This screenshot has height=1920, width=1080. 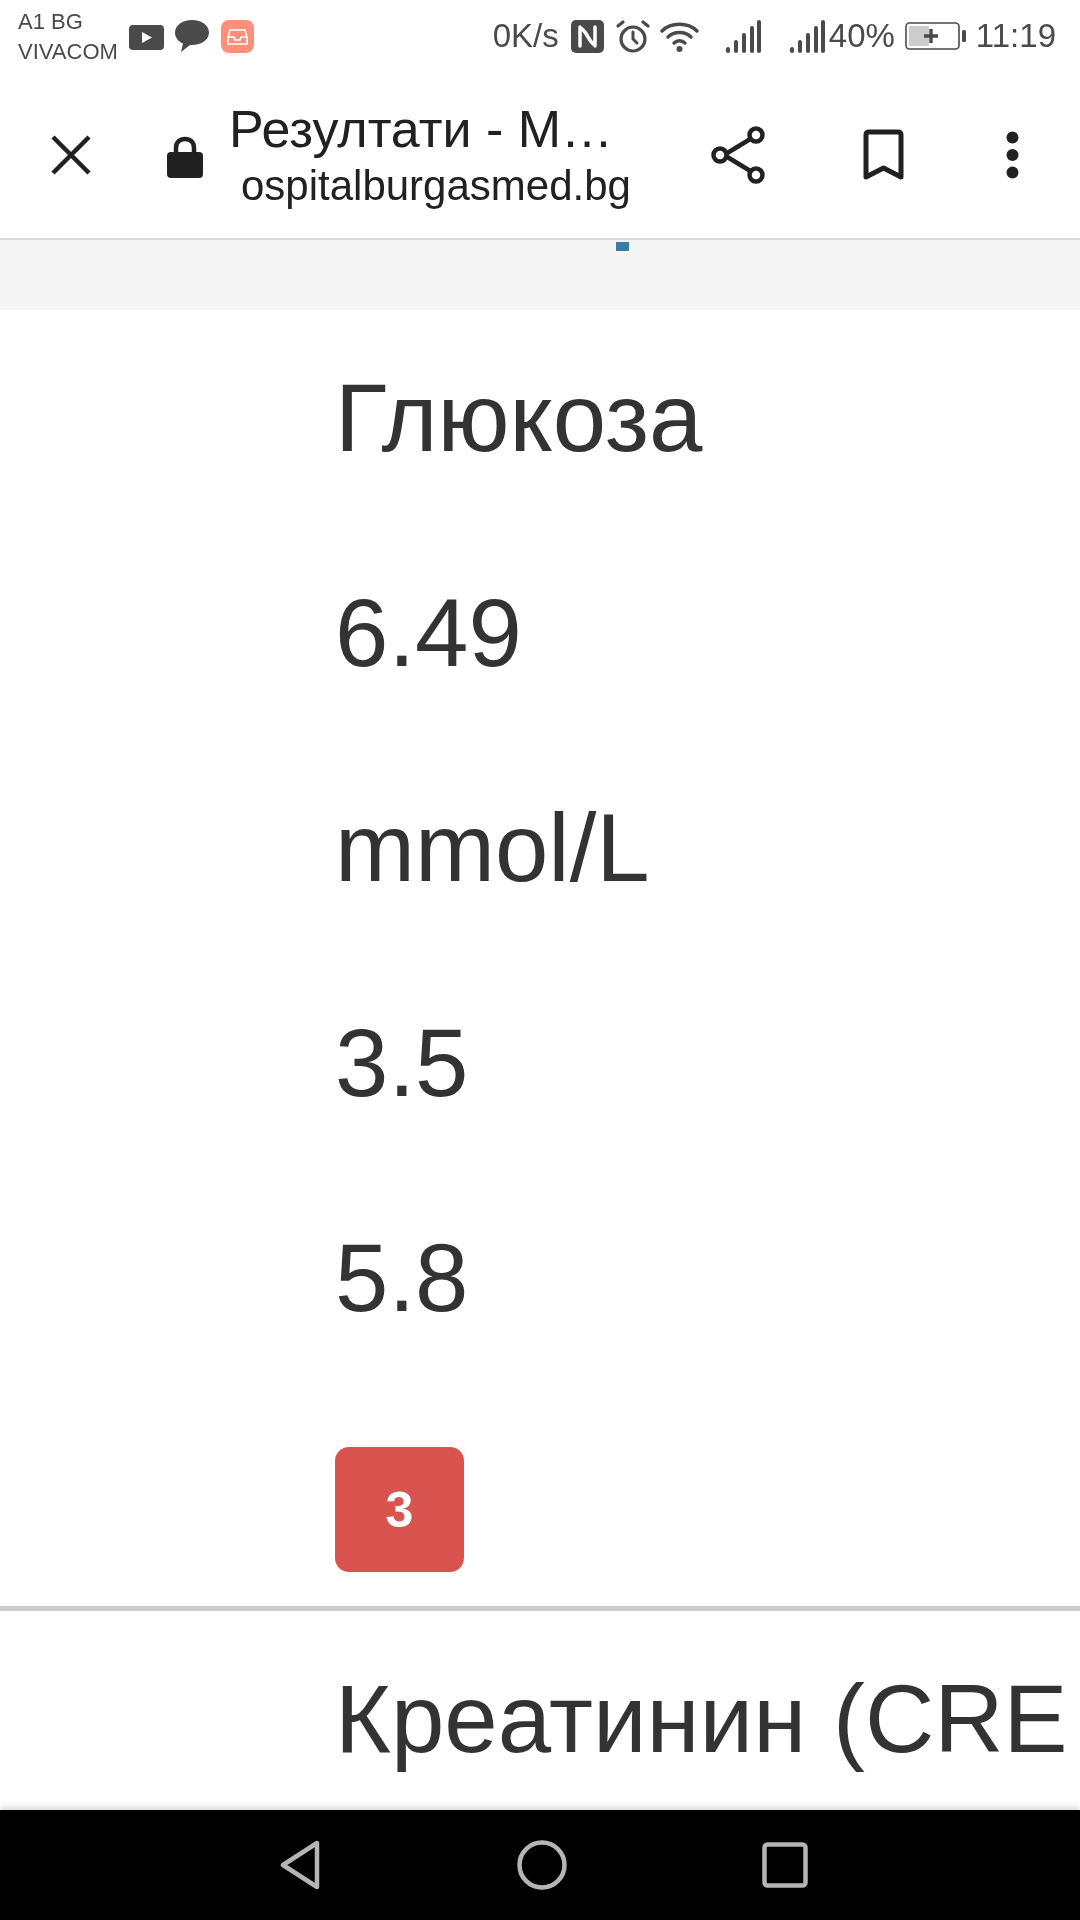 What do you see at coordinates (542, 1865) in the screenshot?
I see `home-icon` at bounding box center [542, 1865].